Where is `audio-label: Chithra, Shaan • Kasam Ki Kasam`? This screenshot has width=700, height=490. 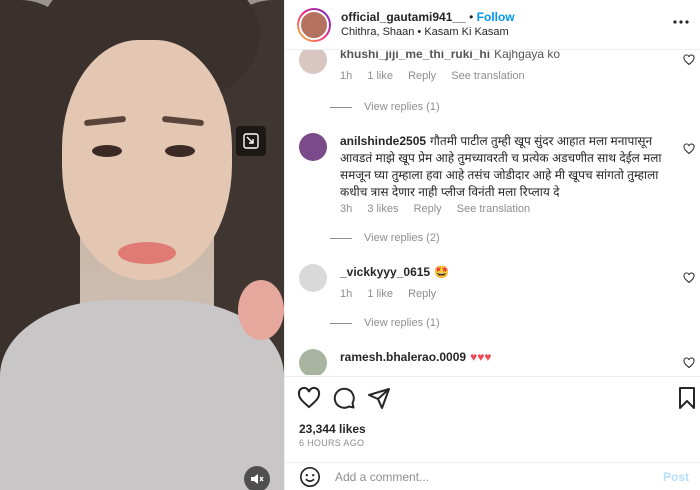 audio-label: Chithra, Shaan • Kasam Ki Kasam is located at coordinates (428, 32).